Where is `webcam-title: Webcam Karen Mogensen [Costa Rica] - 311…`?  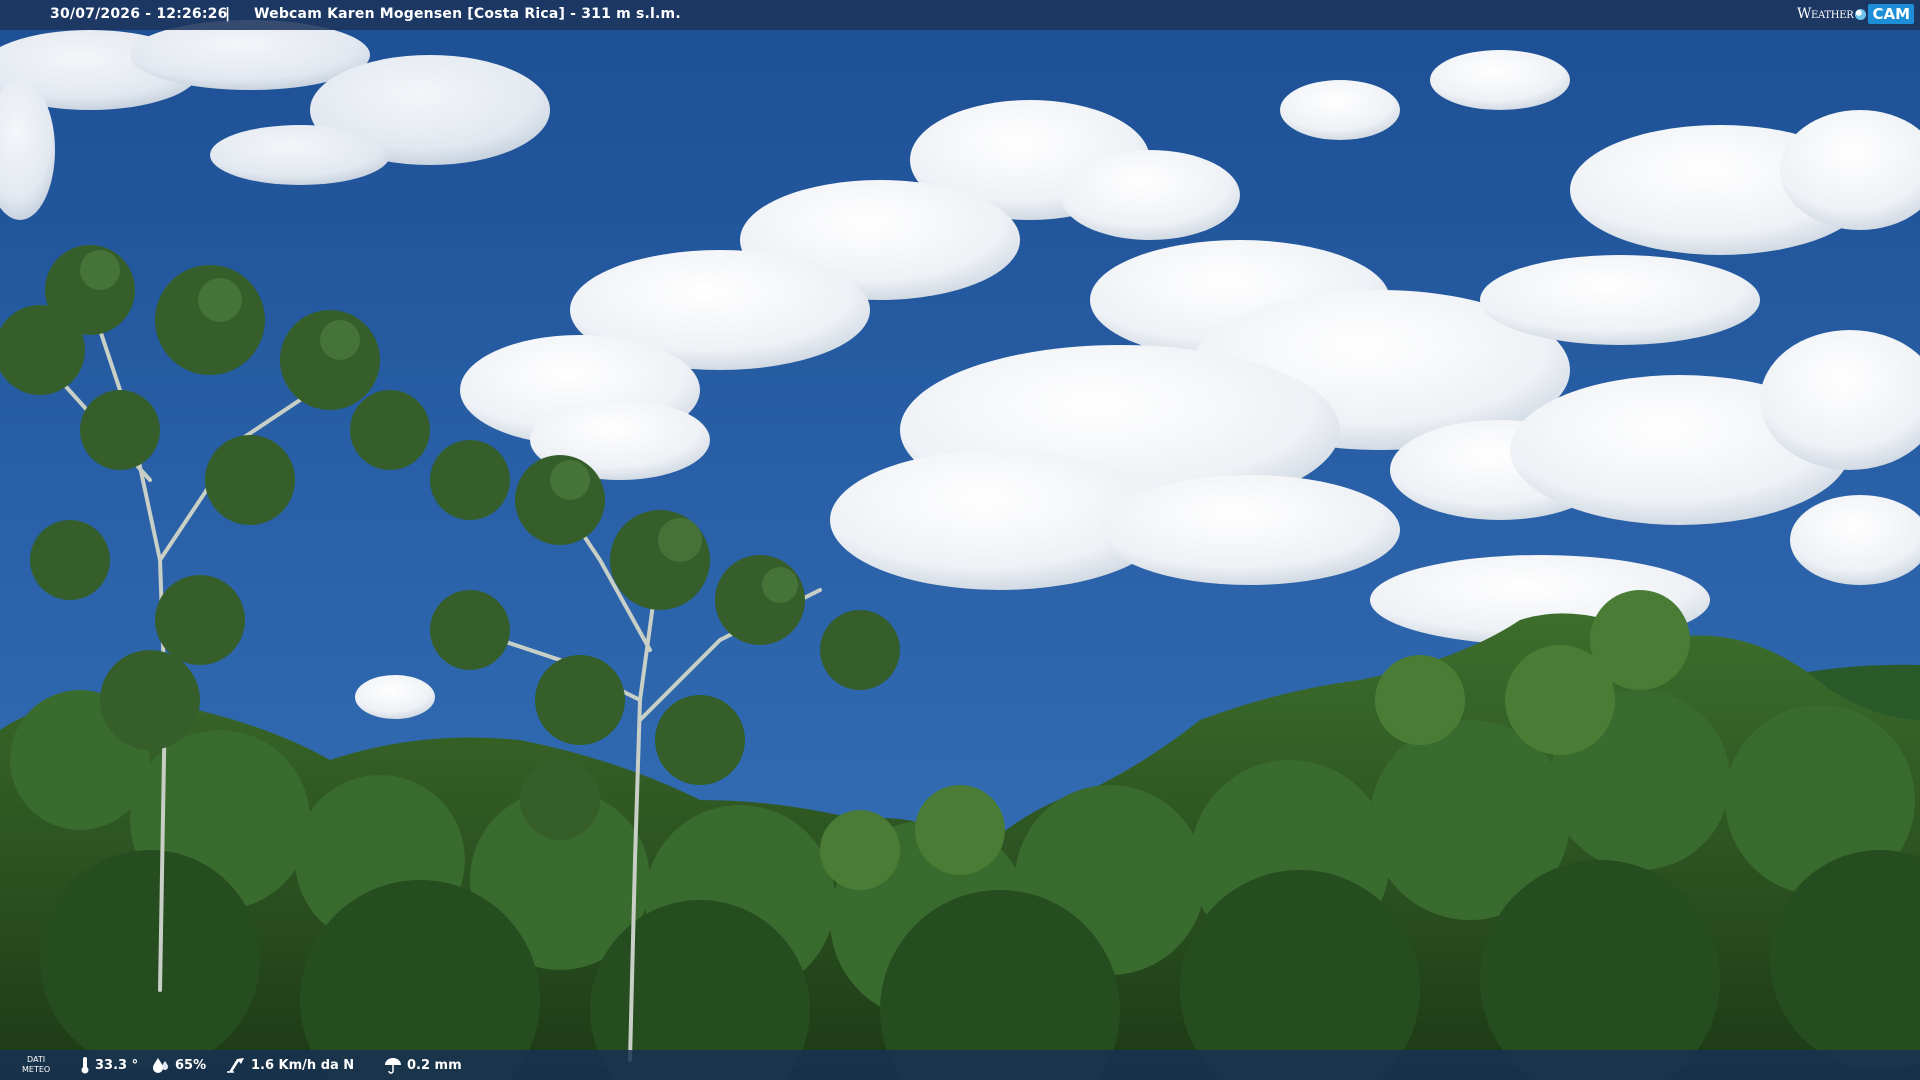 webcam-title: Webcam Karen Mogensen [Costa Rica] - 311… is located at coordinates (467, 14).